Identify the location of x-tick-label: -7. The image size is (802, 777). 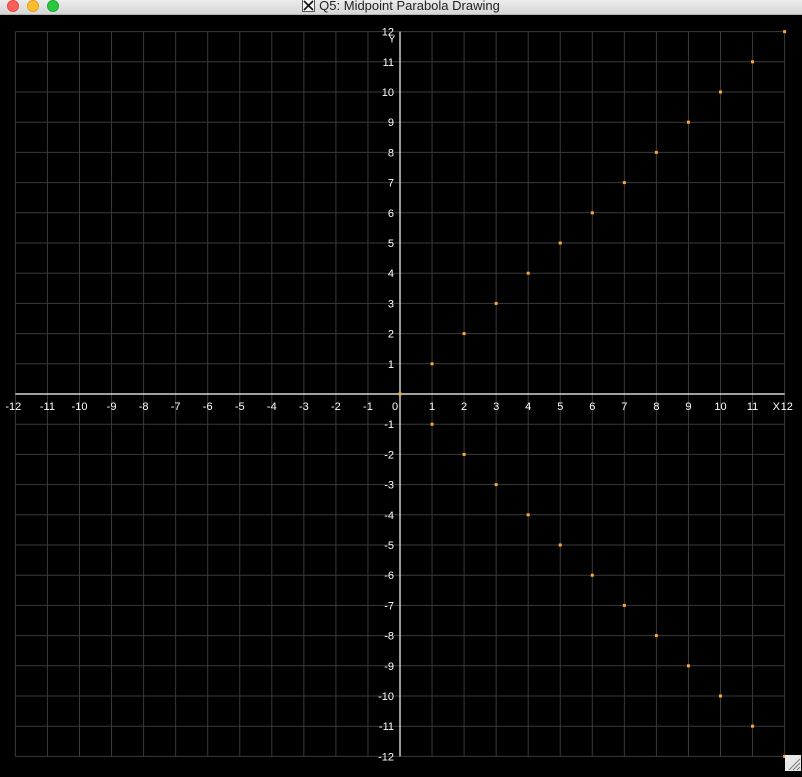
(176, 407).